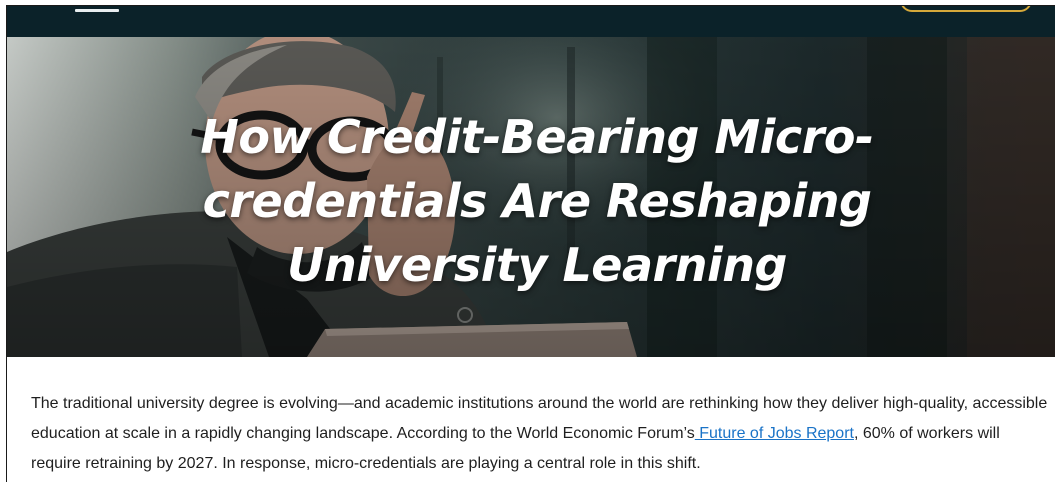 This screenshot has width=1055, height=482. What do you see at coordinates (774, 433) in the screenshot?
I see `future-of-jobs-report-link: Future of Jobs Report` at bounding box center [774, 433].